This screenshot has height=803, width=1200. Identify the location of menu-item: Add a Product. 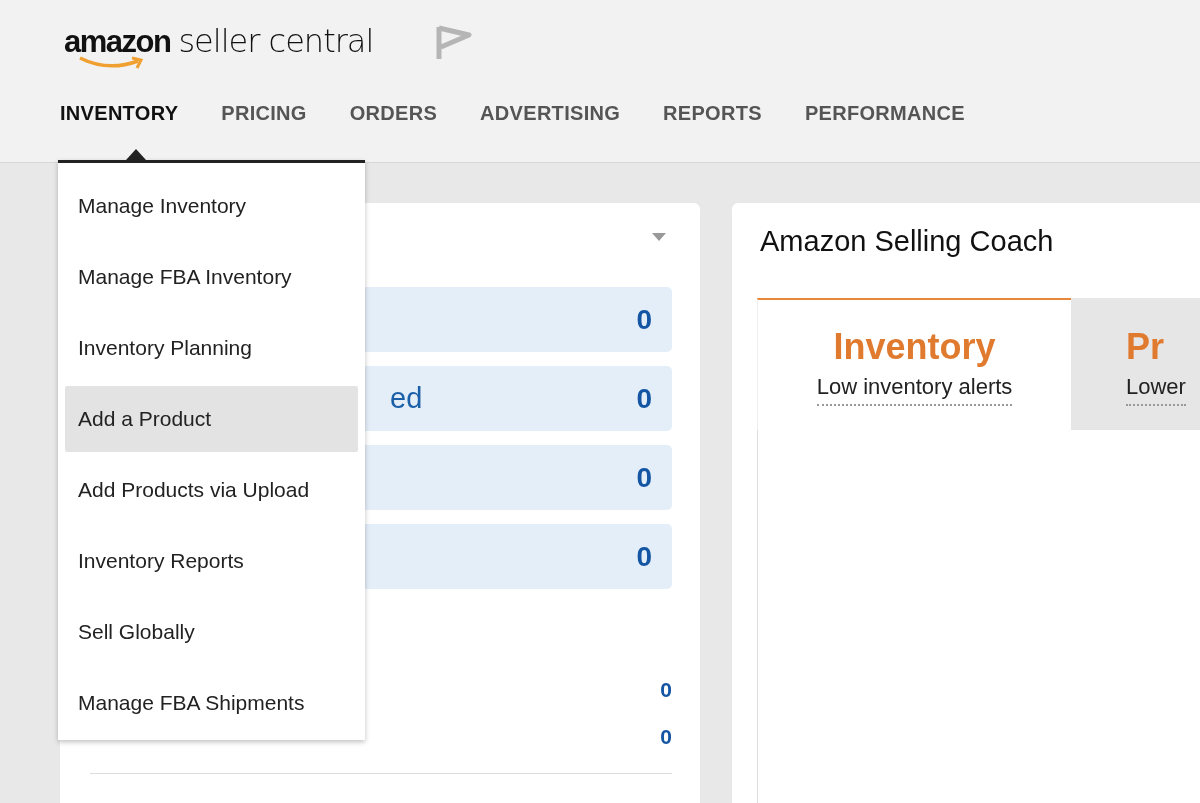
(211, 418).